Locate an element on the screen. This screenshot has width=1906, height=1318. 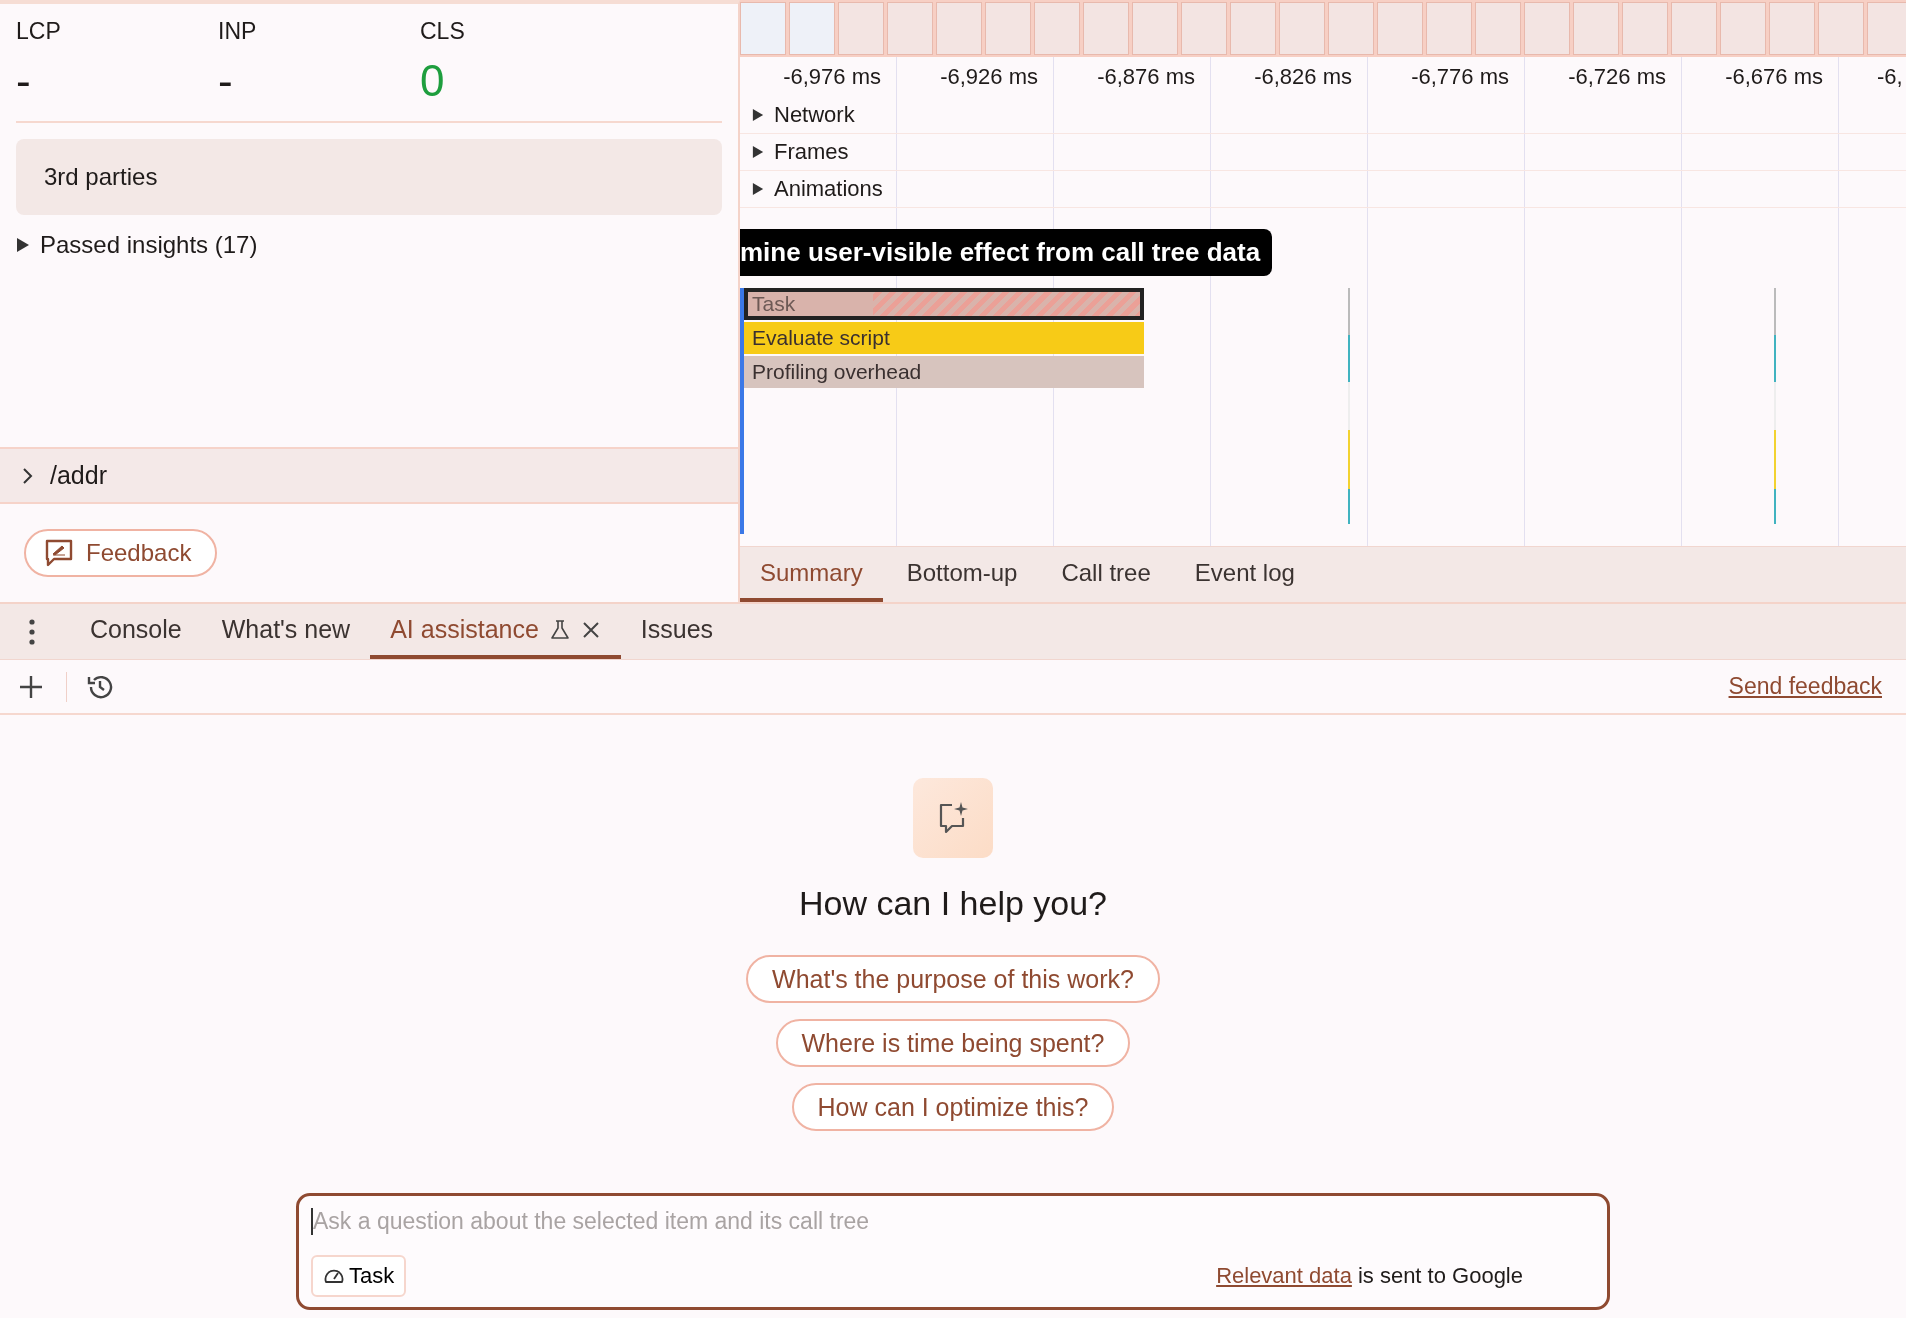
close-icon is located at coordinates (590, 629).